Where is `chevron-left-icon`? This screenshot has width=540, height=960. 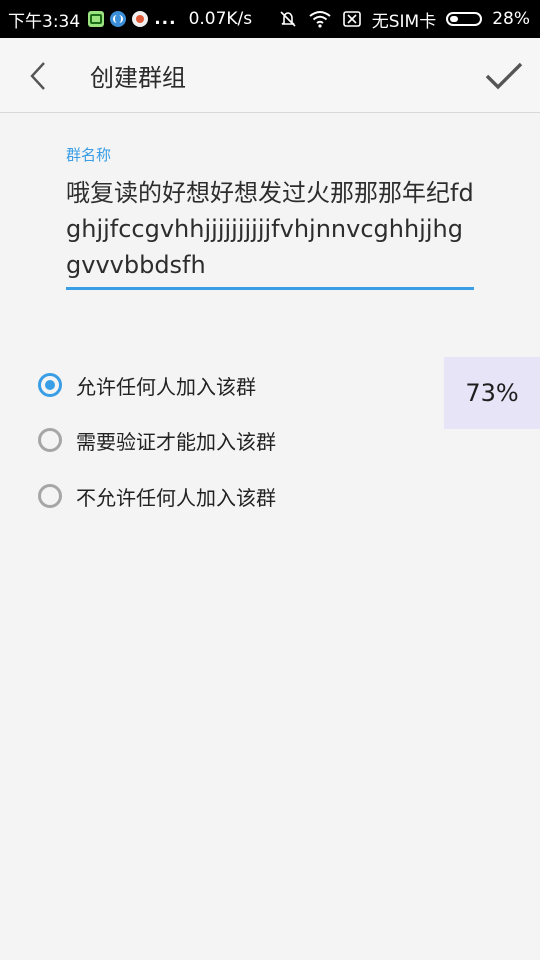
chevron-left-icon is located at coordinates (37, 76).